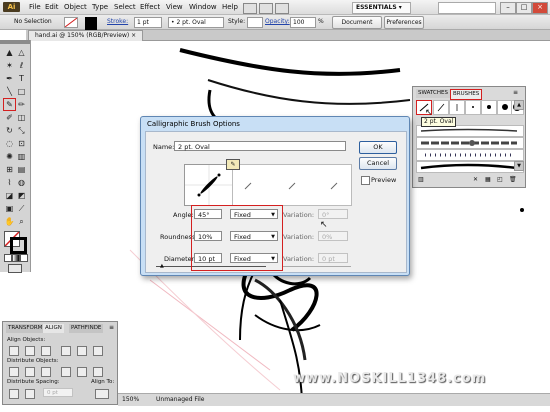 The width and height of the screenshot is (550, 412). What do you see at coordinates (365, 180) in the screenshot?
I see `preview-checkbox` at bounding box center [365, 180].